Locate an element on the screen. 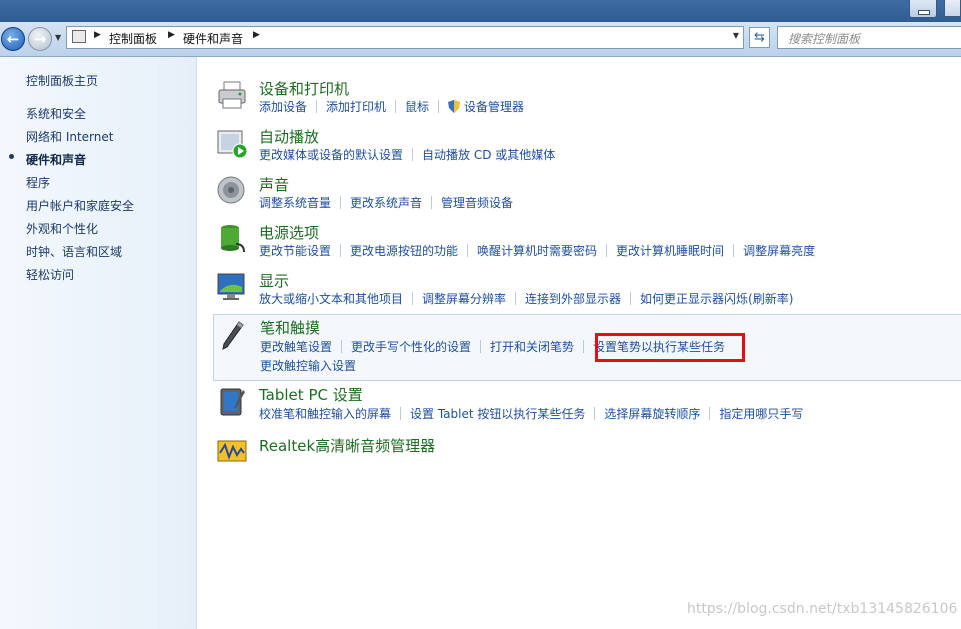  sidebar-item-user-accounts: 用户帐户和家庭安全 is located at coordinates (80, 205).